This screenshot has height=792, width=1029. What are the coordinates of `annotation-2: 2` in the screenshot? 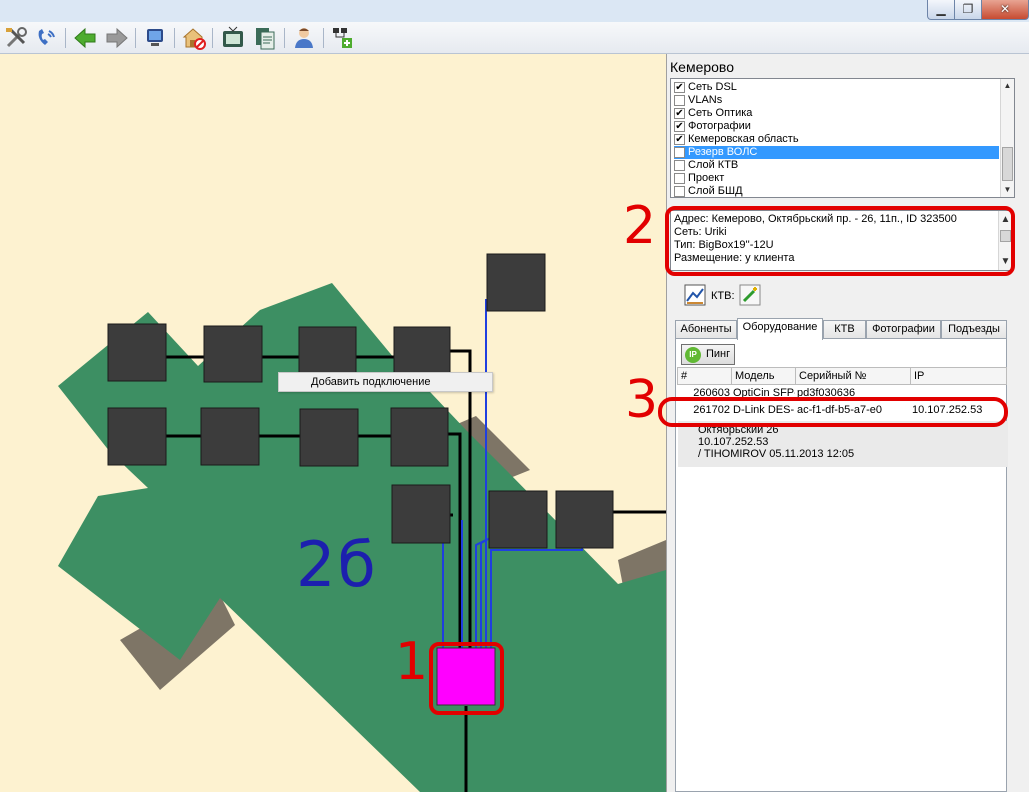 It's located at (640, 226).